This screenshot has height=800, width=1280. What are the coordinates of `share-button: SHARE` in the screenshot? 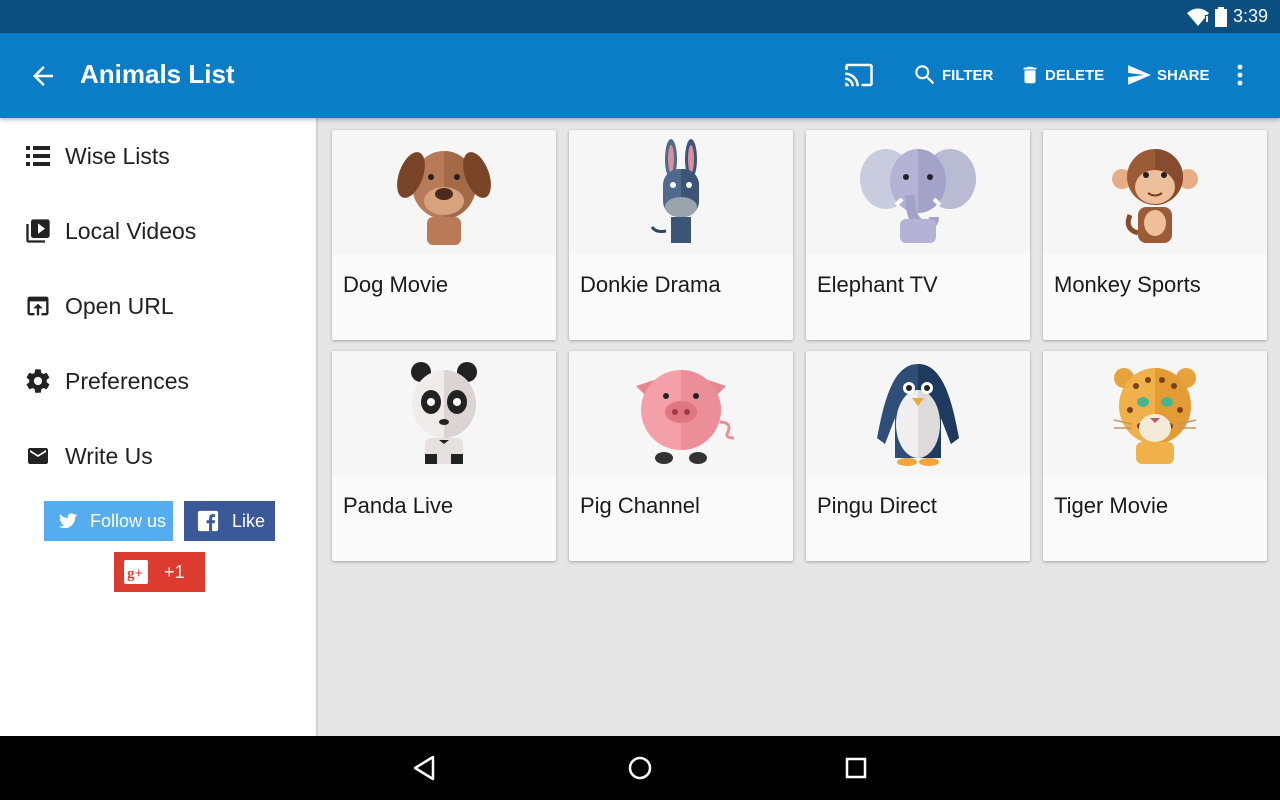 It's located at (1167, 75).